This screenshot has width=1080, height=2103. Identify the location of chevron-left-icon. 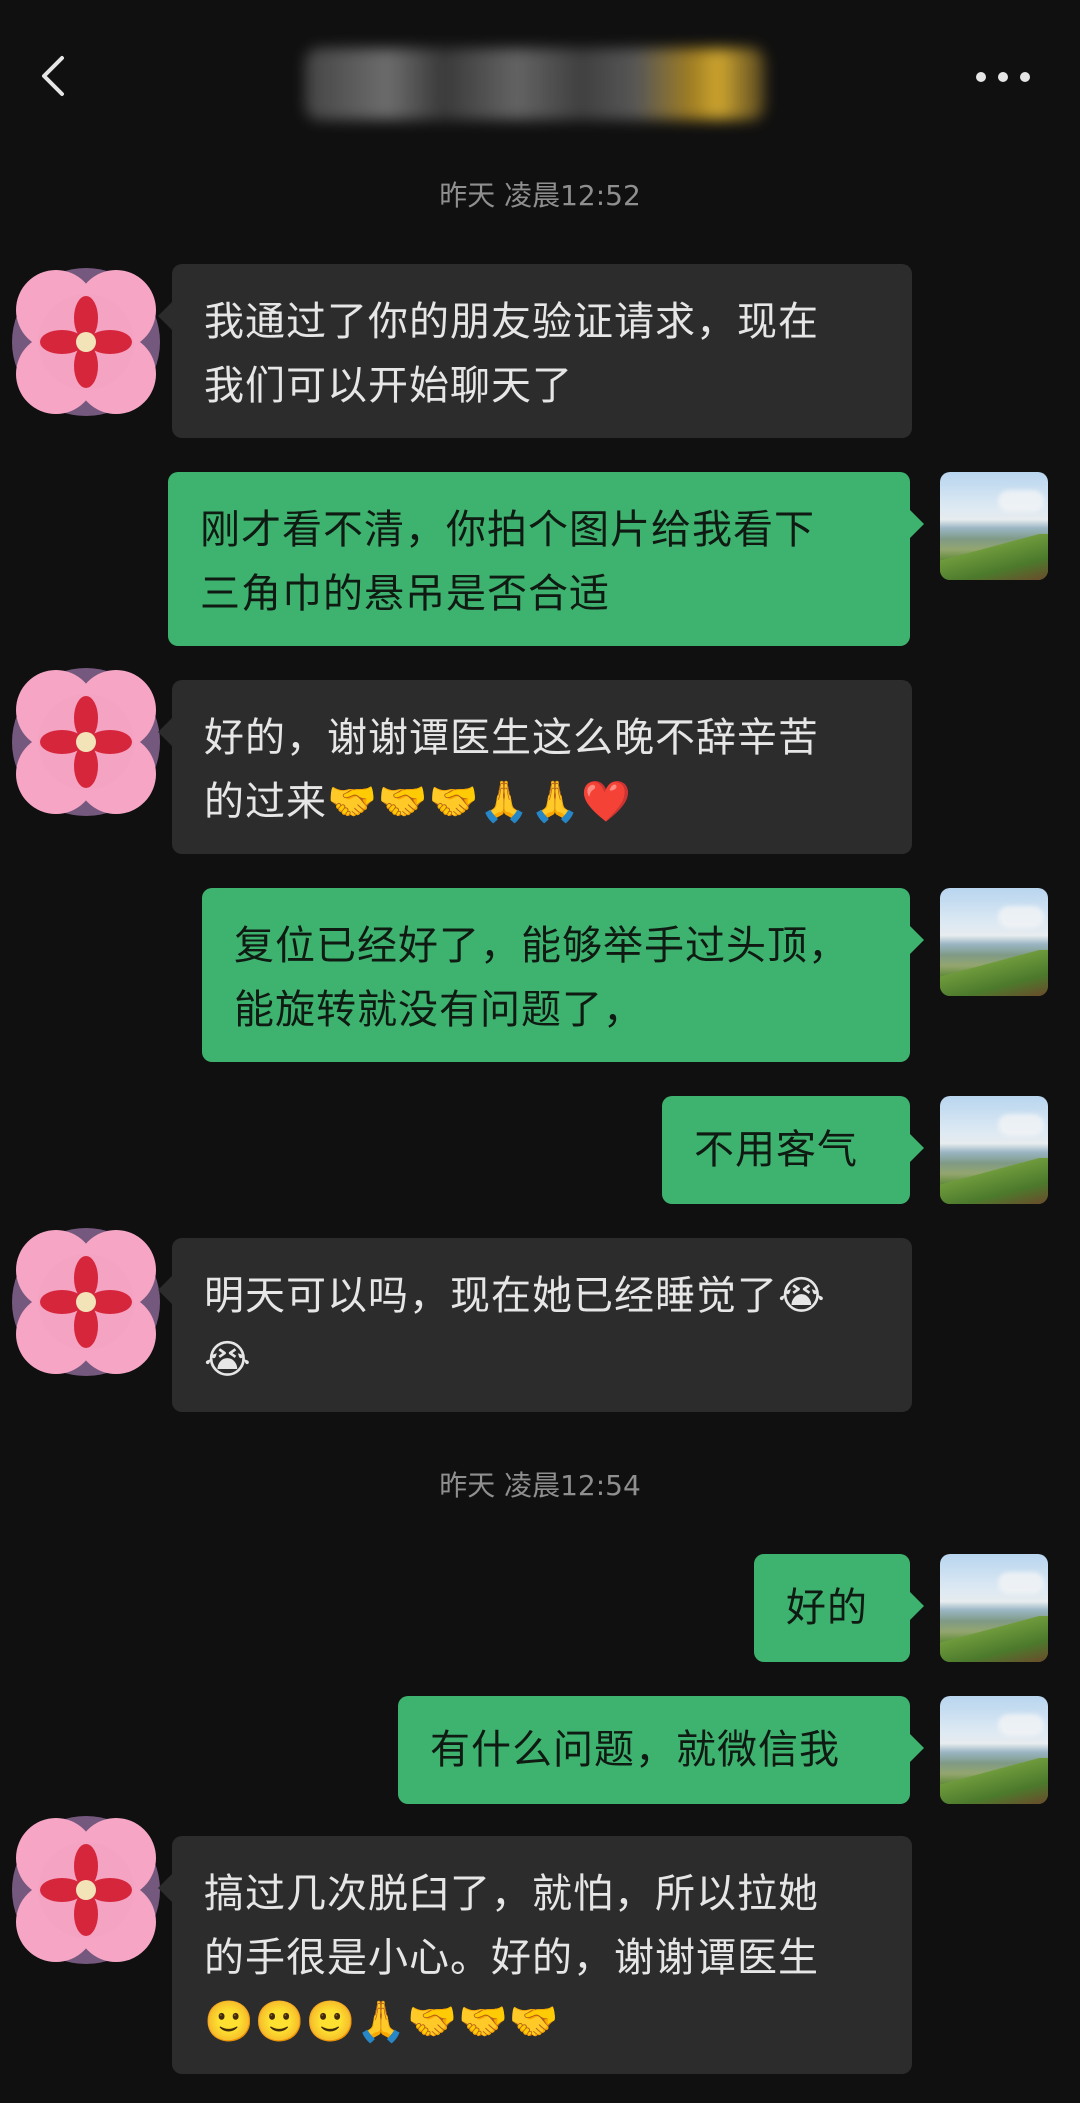
(53, 76).